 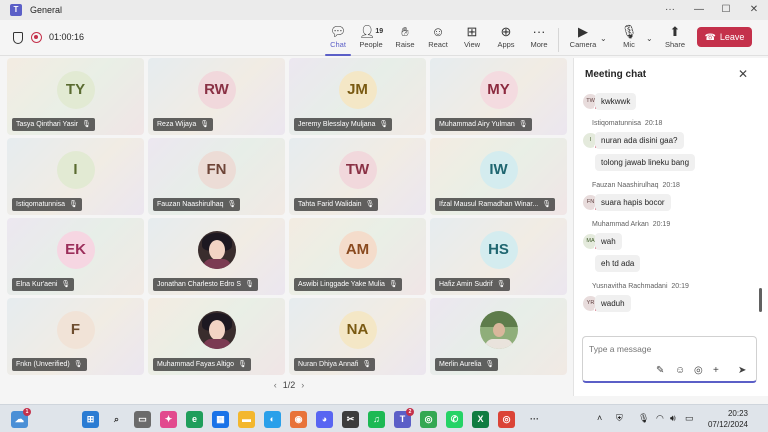 I want to click on firefox-icon: ◉, so click(x=298, y=419).